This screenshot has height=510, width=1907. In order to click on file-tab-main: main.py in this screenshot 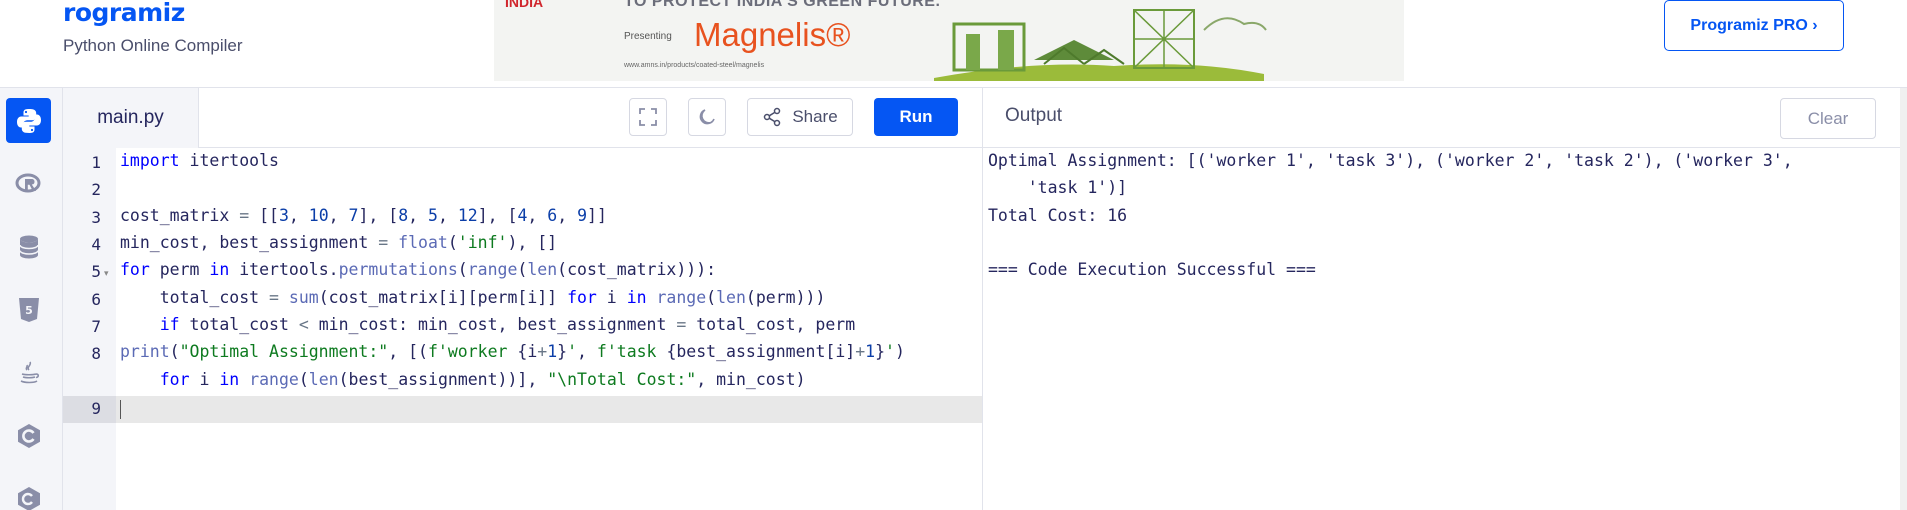, I will do `click(131, 118)`.